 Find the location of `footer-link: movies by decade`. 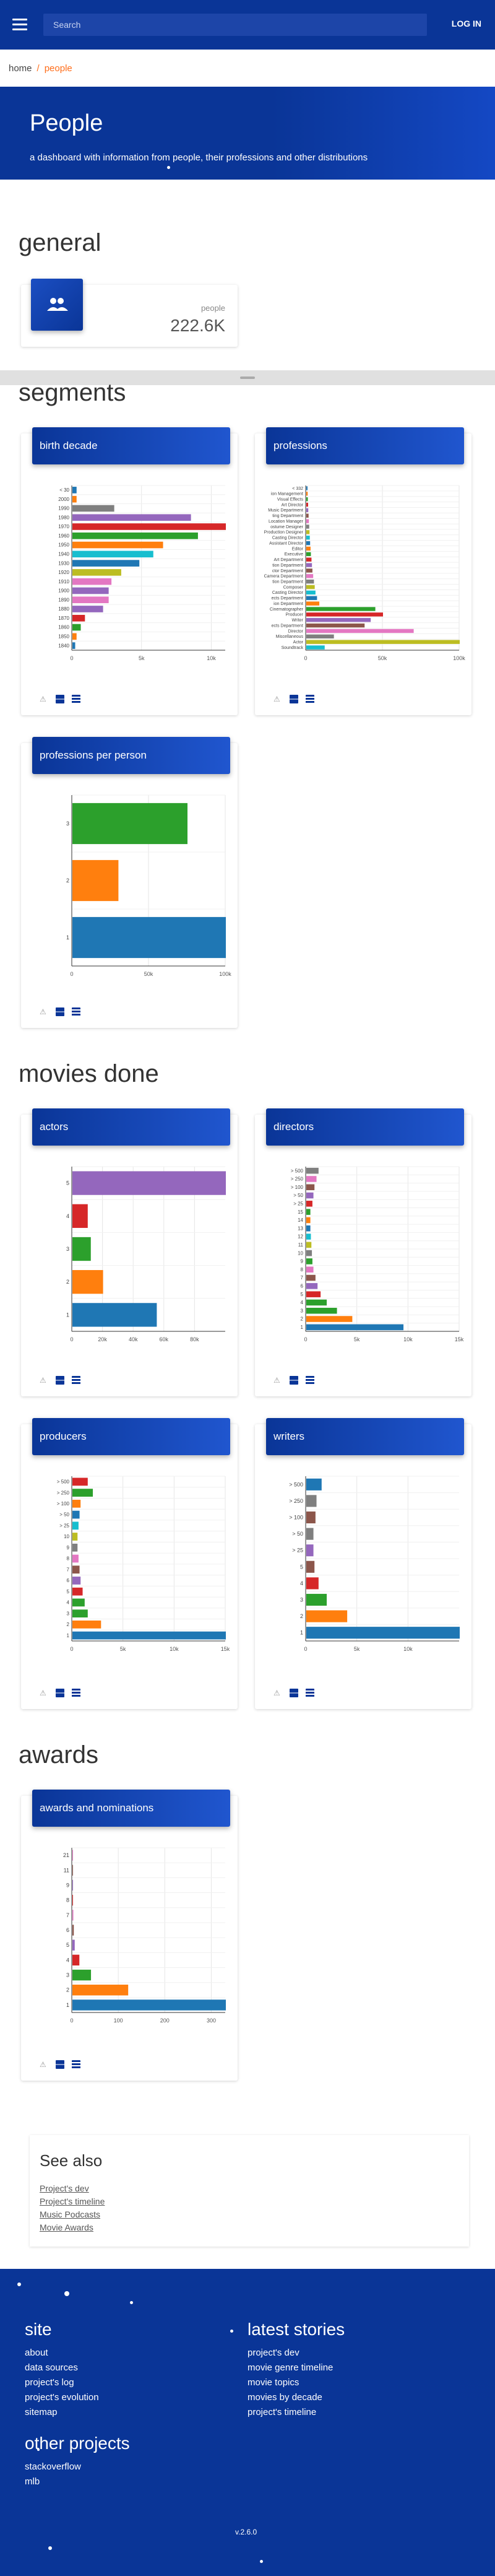

footer-link: movies by decade is located at coordinates (290, 2397).